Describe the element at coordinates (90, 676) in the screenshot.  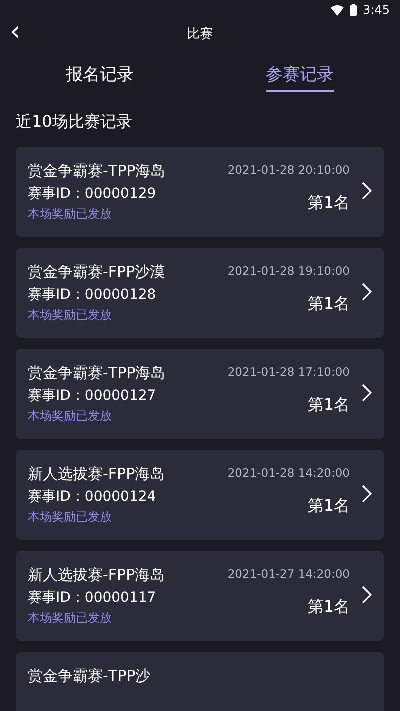
I see `match-title: 赏金争霸赛-TPP沙` at that location.